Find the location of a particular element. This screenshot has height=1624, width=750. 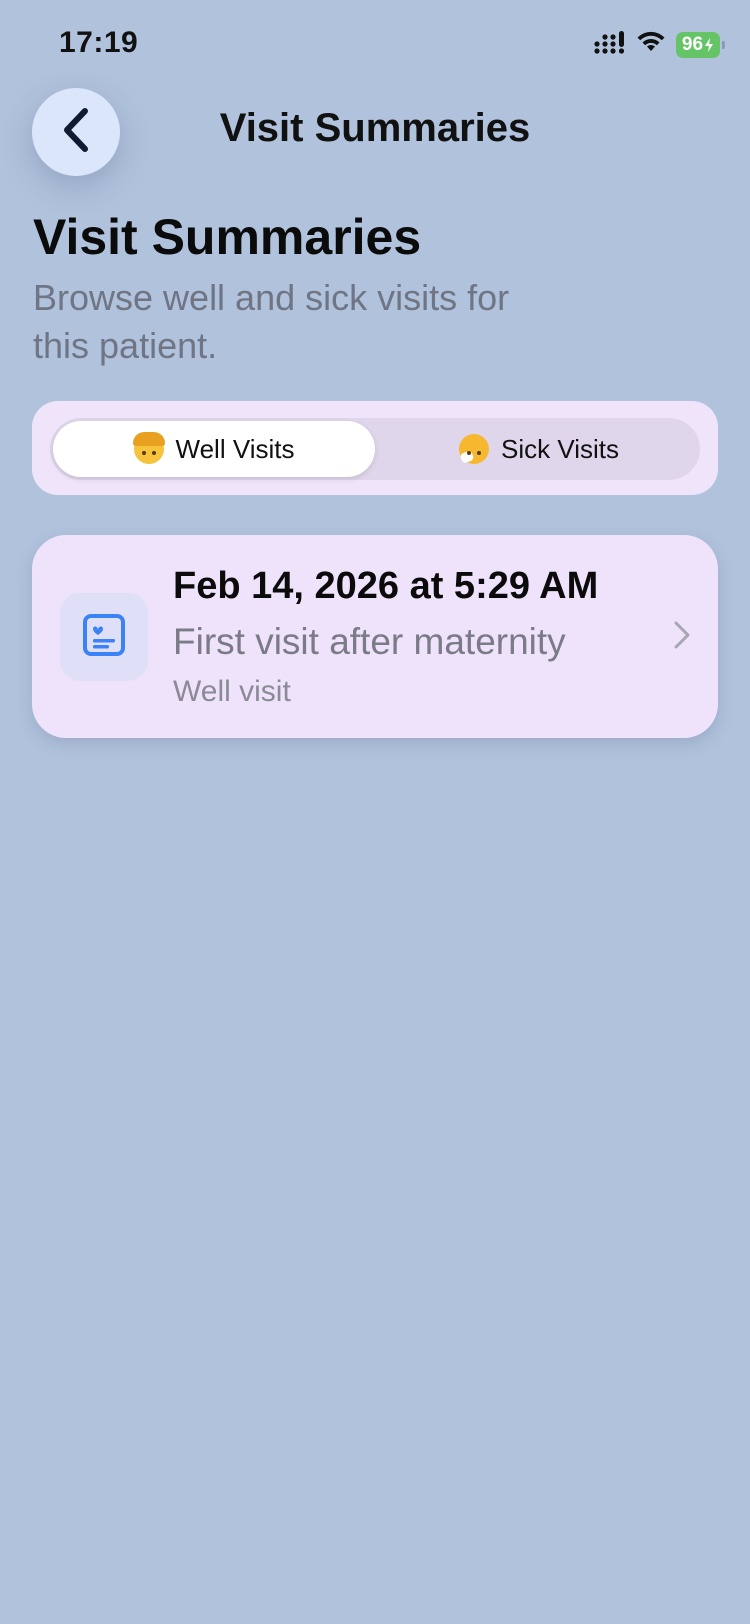

tab-well-visits-label: Well Visits is located at coordinates (235, 448).